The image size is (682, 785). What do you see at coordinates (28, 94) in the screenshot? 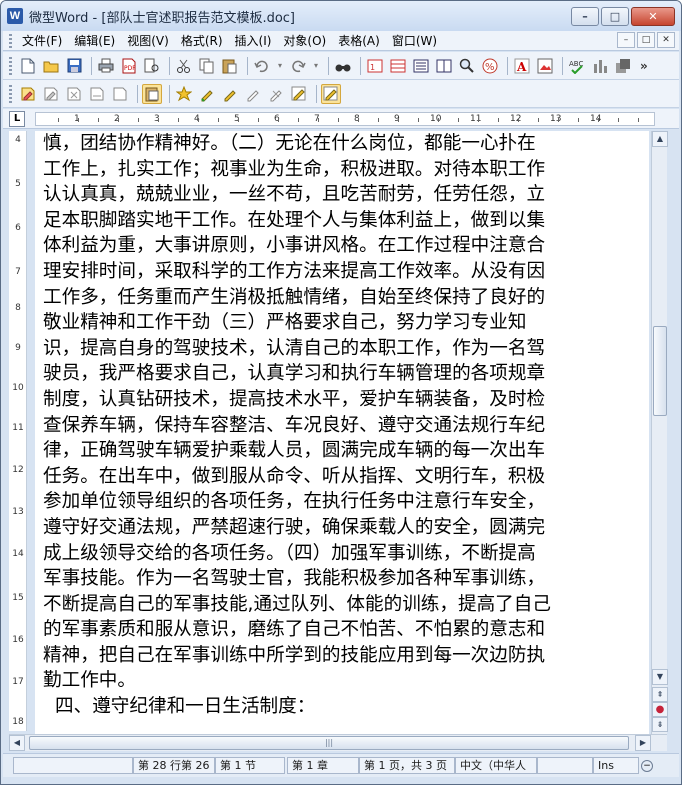
I see `format-1-icon` at bounding box center [28, 94].